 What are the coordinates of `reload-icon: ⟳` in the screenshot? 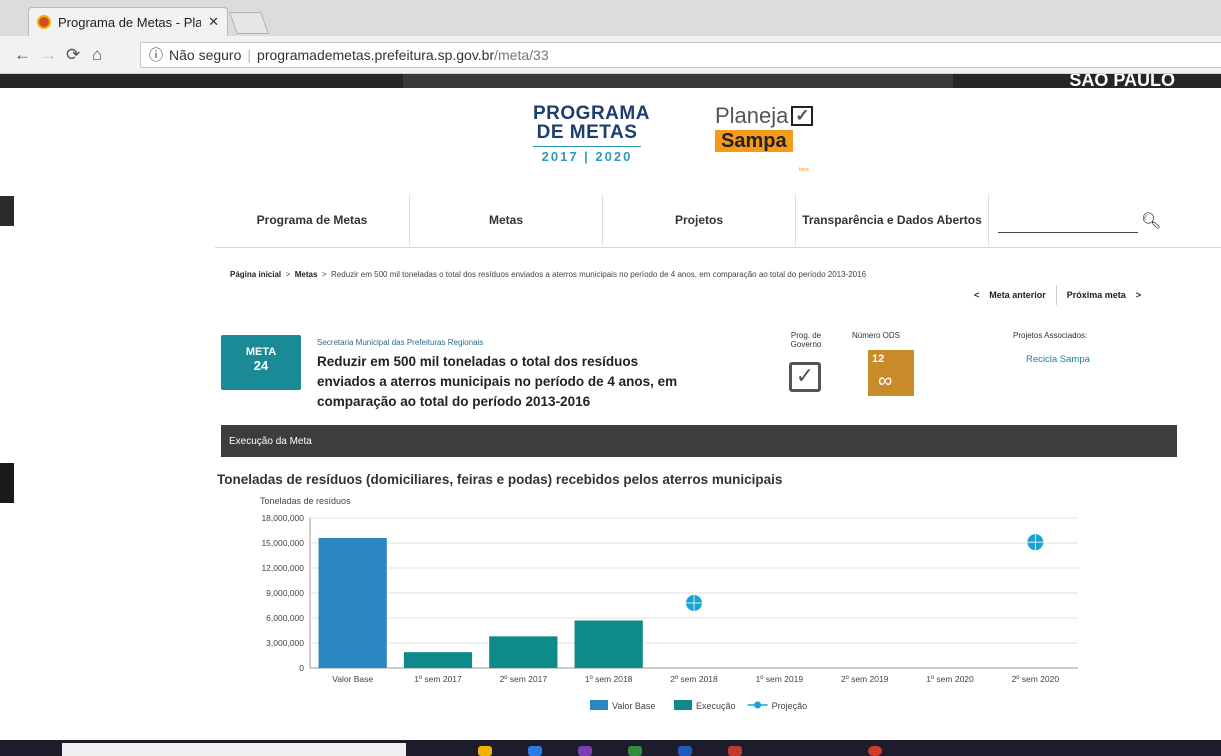 It's located at (73, 55).